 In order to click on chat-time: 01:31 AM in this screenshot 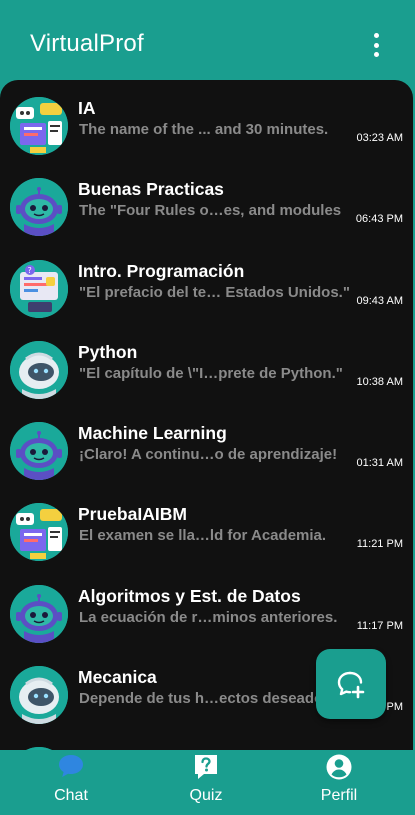, I will do `click(379, 463)`.